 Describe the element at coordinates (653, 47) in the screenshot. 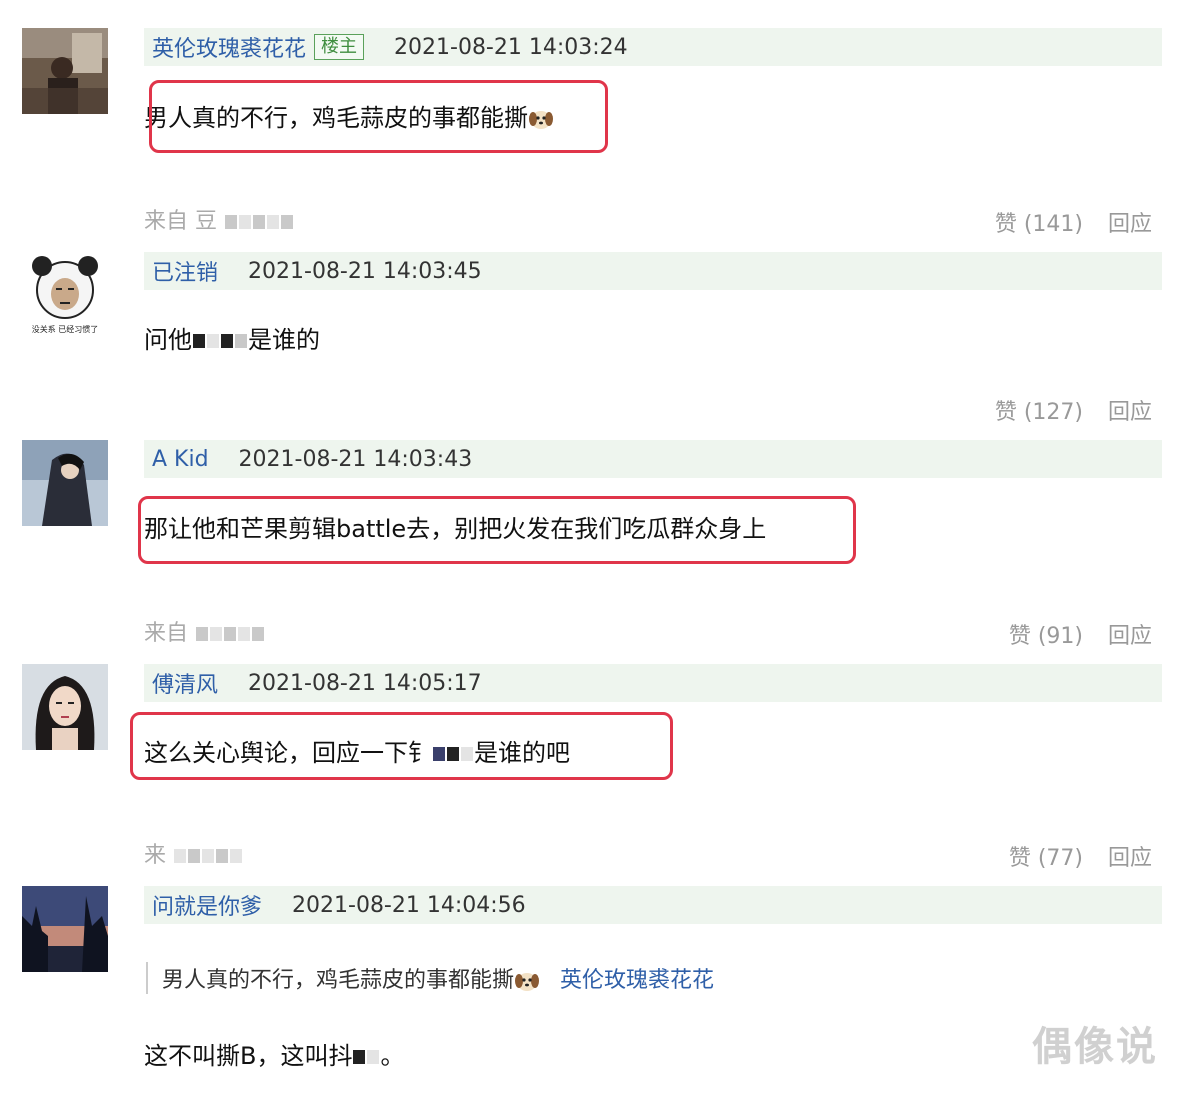

I see `comment-header: 英伦玫瑰裘花花 楼主 2021-08-21 14:03:24` at that location.